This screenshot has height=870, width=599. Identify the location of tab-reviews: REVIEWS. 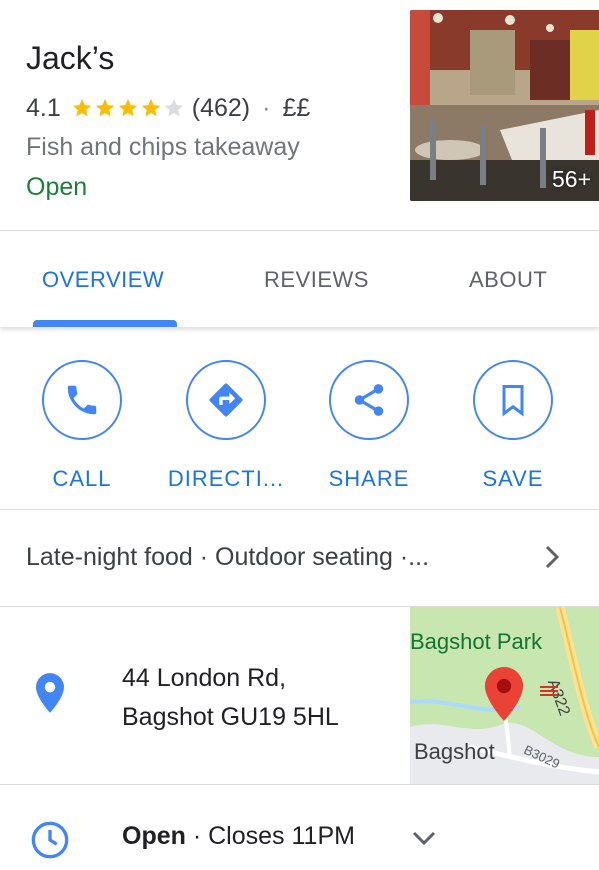
(316, 280).